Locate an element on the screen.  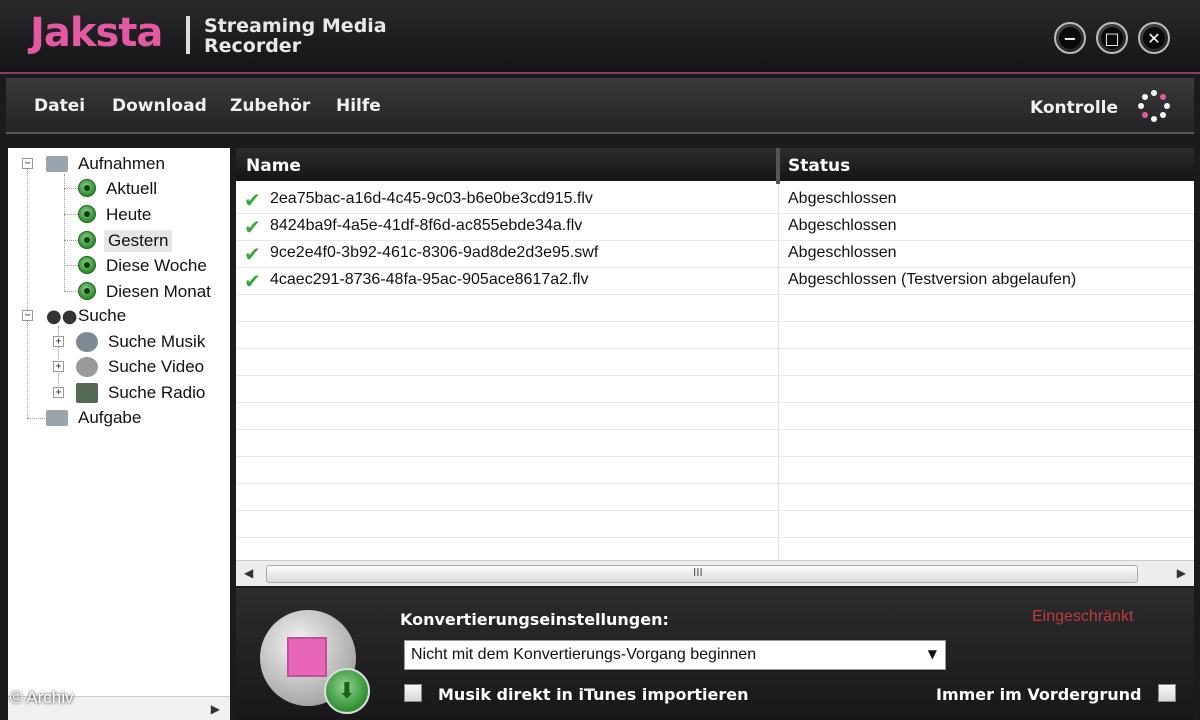
maximize-button: □ is located at coordinates (1112, 38).